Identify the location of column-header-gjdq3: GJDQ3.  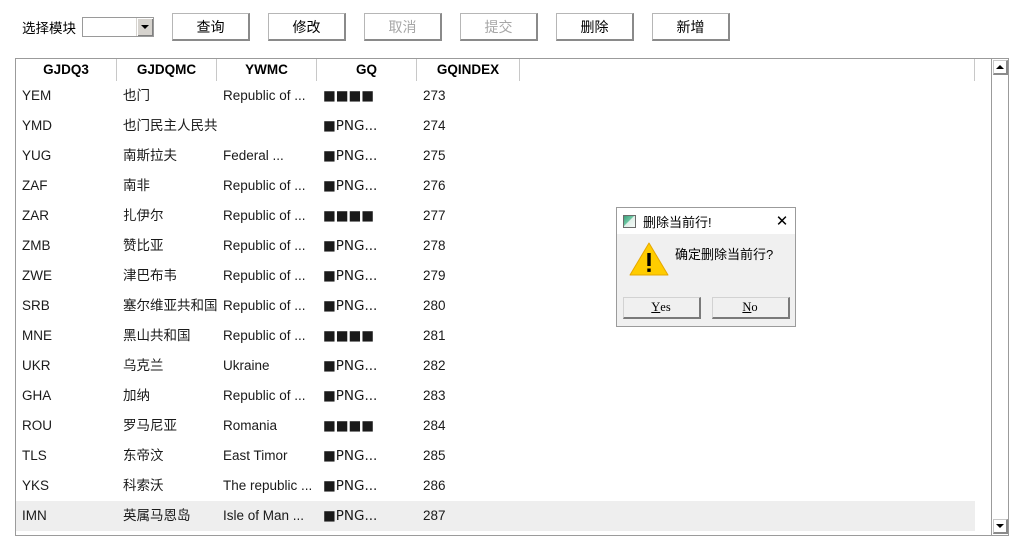
(66, 70).